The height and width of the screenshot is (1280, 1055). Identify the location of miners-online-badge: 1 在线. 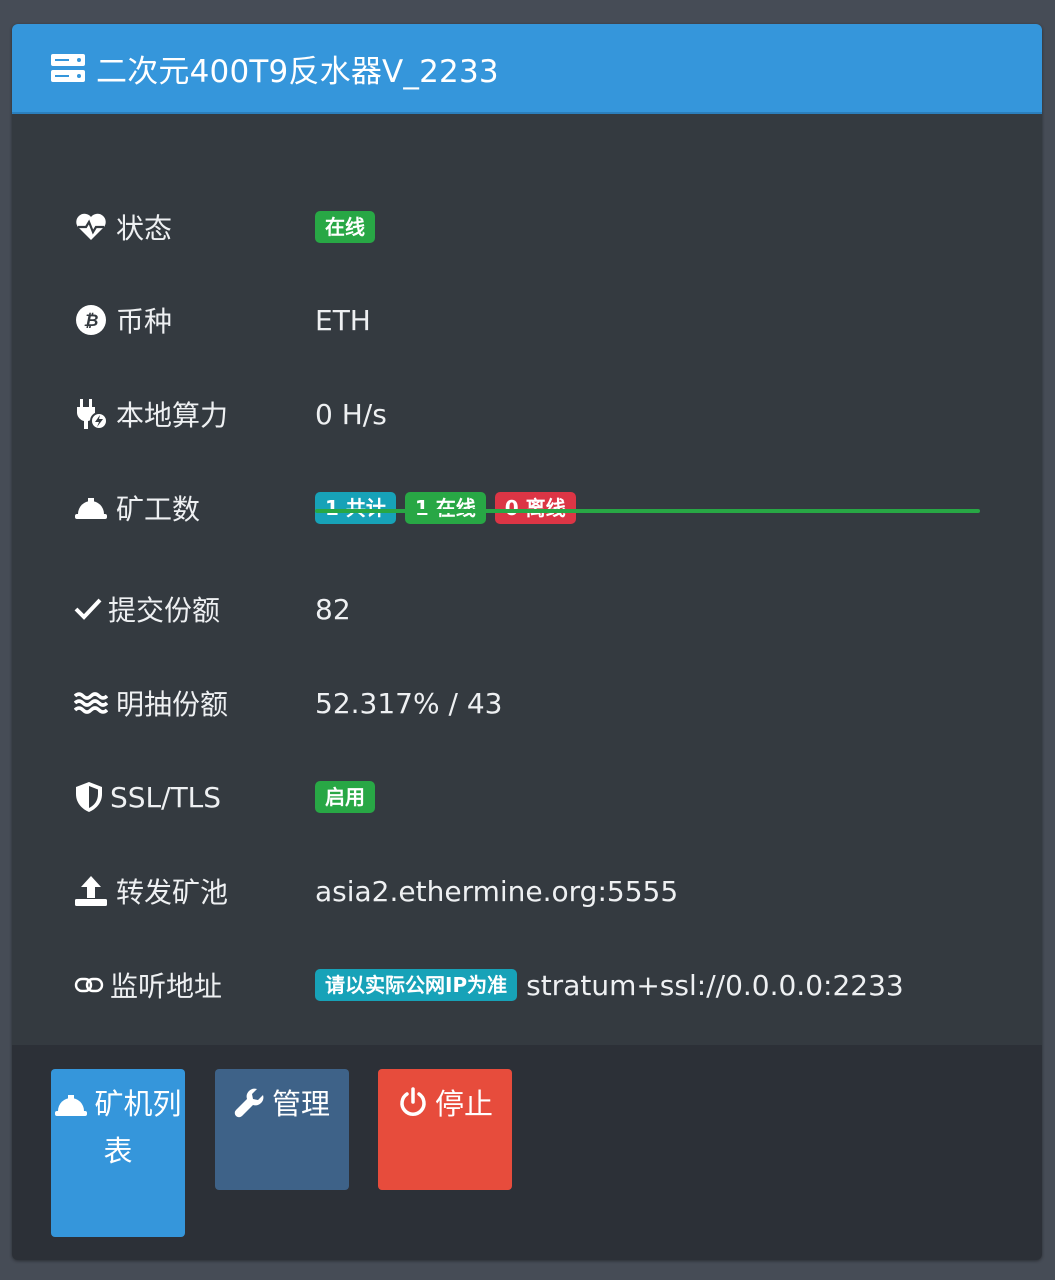
(445, 508).